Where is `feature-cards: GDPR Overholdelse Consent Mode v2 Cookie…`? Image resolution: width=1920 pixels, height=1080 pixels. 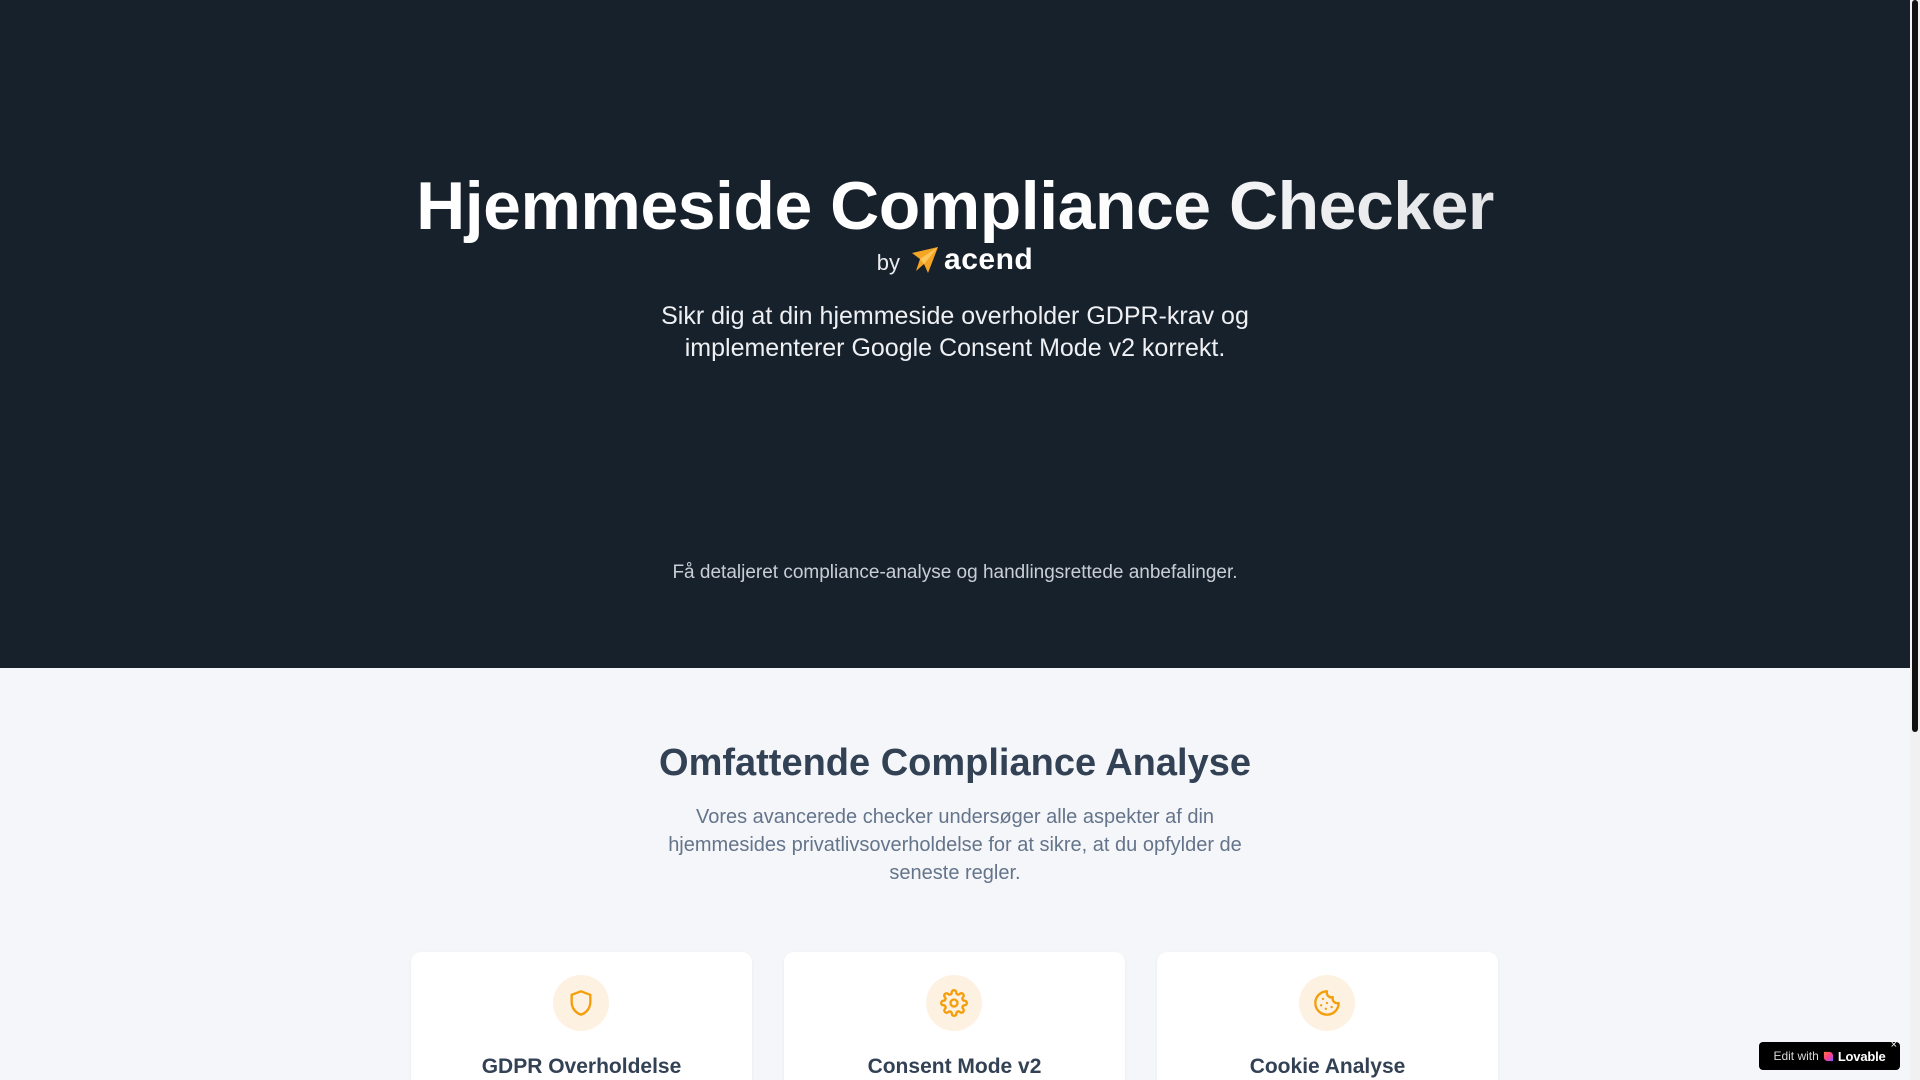
feature-cards: GDPR Overholdelse Consent Mode v2 Cookie… is located at coordinates (955, 1016).